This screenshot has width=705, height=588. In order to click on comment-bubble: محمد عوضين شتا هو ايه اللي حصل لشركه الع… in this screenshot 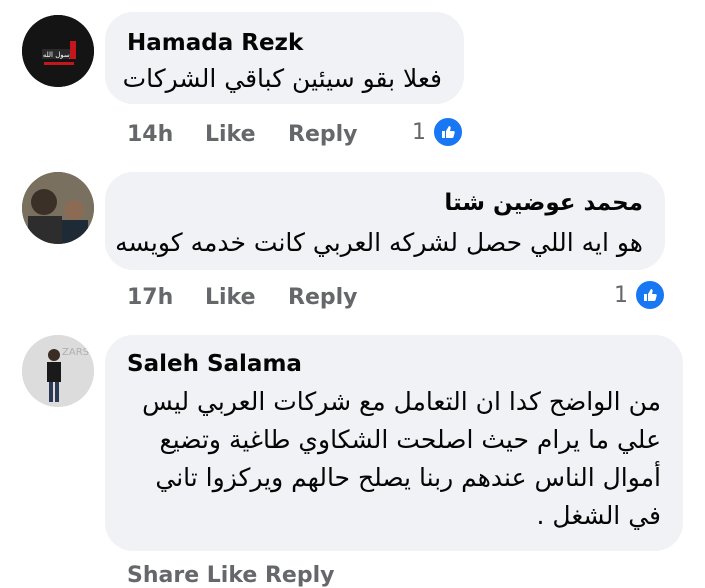, I will do `click(385, 221)`.